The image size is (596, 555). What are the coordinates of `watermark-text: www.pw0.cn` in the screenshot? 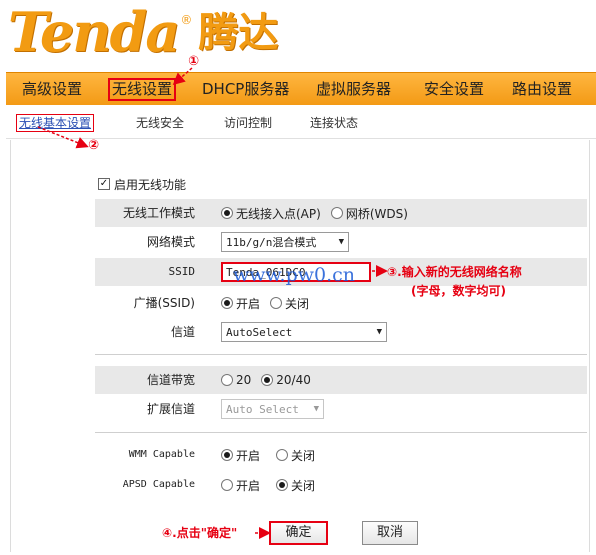 It's located at (294, 275).